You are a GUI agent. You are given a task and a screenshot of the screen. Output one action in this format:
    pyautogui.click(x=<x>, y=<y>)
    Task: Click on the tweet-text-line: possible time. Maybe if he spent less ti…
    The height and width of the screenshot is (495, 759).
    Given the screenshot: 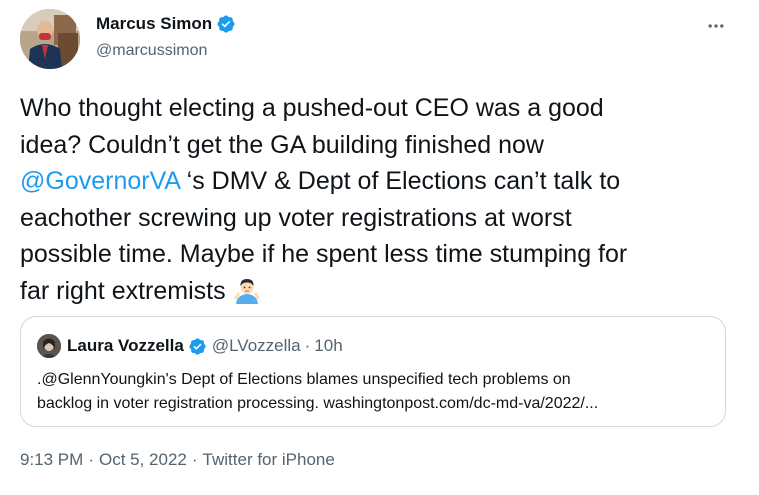 What is the action you would take?
    pyautogui.click(x=324, y=254)
    